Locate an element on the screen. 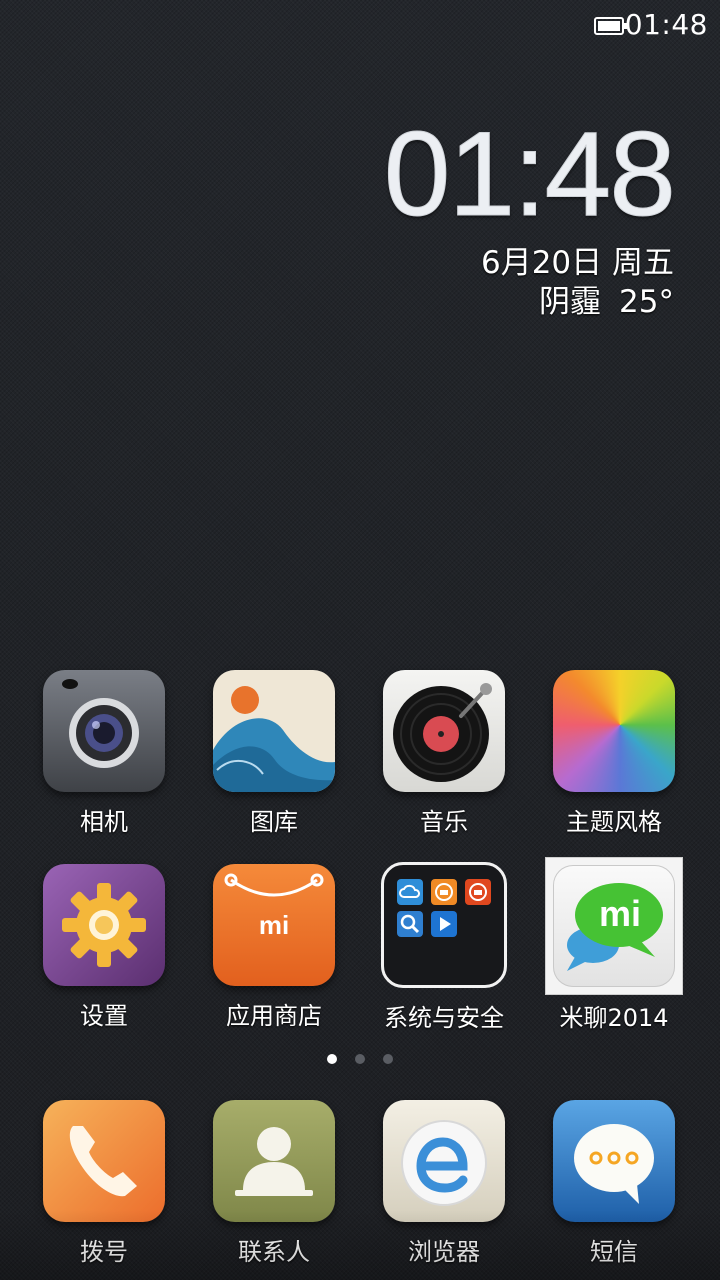  camera-icon is located at coordinates (104, 731).